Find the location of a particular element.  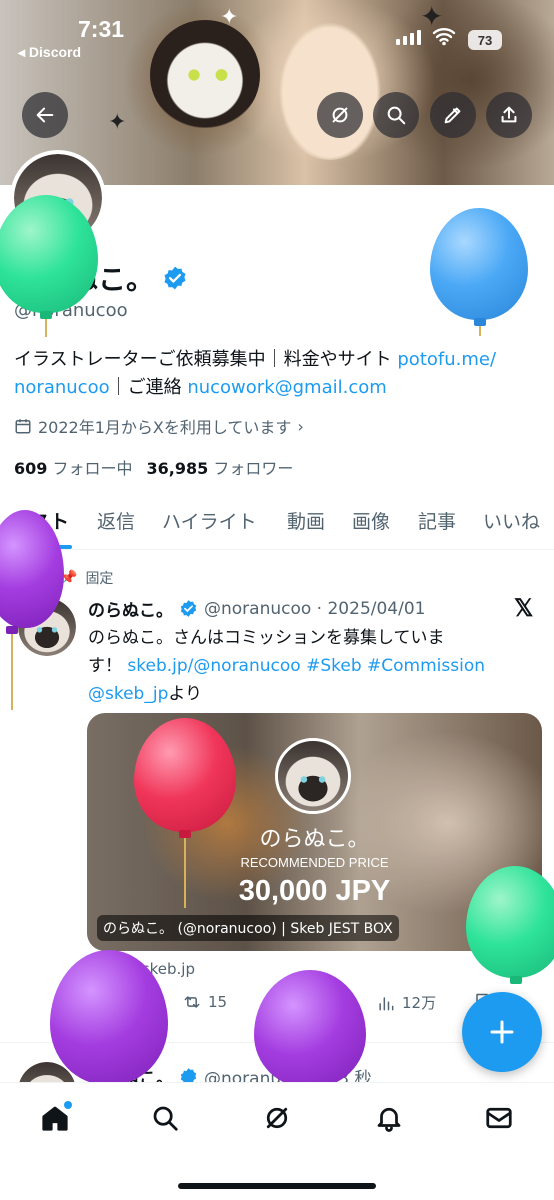

following-label: フォロー中 is located at coordinates (92, 468).